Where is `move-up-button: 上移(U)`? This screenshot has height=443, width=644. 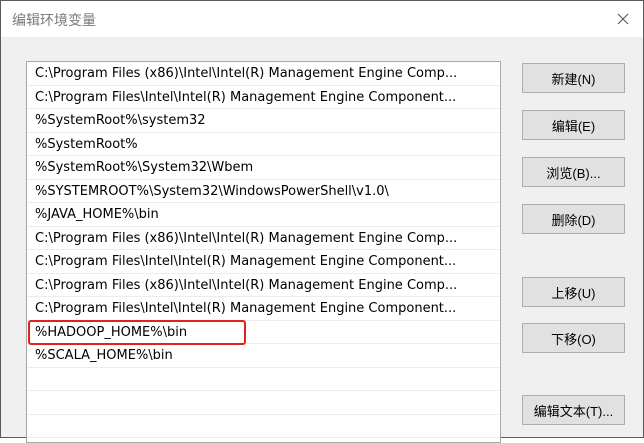 move-up-button: 上移(U) is located at coordinates (573, 292).